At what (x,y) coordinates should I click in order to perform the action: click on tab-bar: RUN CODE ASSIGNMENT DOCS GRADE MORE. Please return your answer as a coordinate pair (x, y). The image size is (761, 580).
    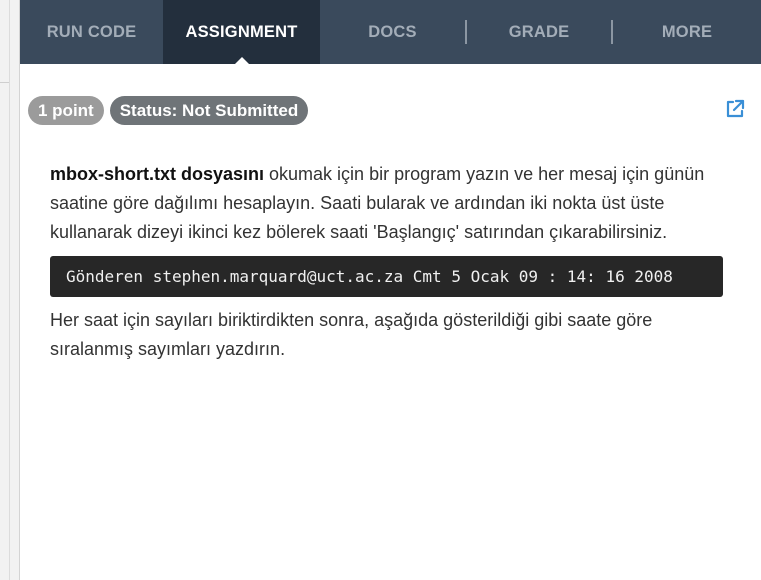
    Looking at the image, I should click on (390, 32).